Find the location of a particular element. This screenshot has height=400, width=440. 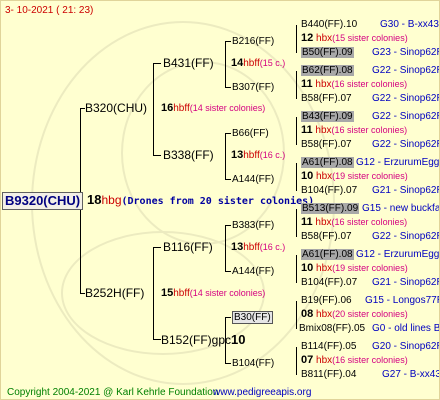

gen3-name: B216(FF) is located at coordinates (253, 41).